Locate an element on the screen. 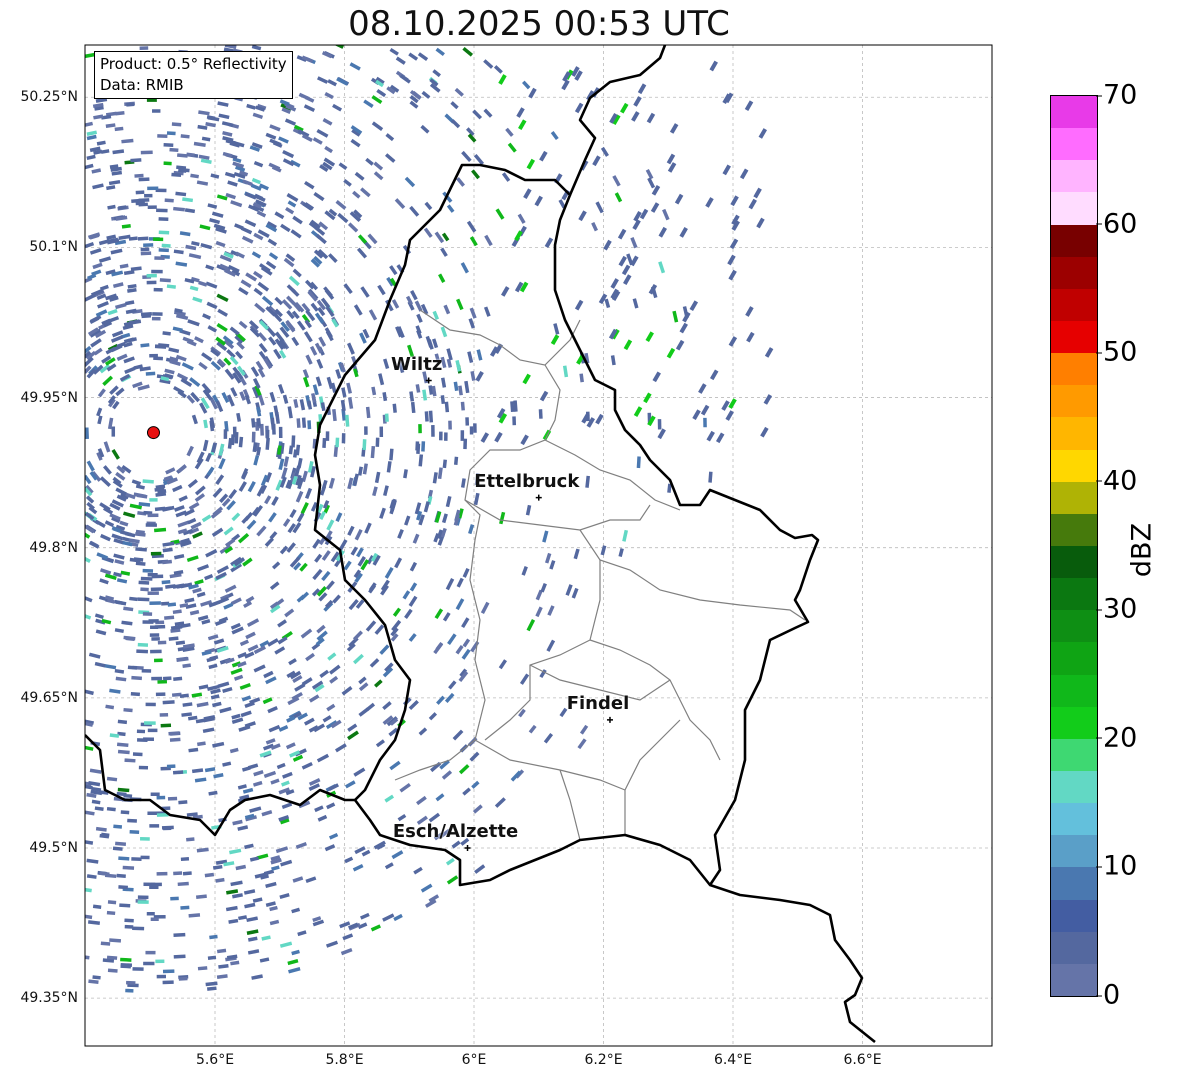 The height and width of the screenshot is (1081, 1184). colorbar-tick-label: 60 is located at coordinates (1116, 224).